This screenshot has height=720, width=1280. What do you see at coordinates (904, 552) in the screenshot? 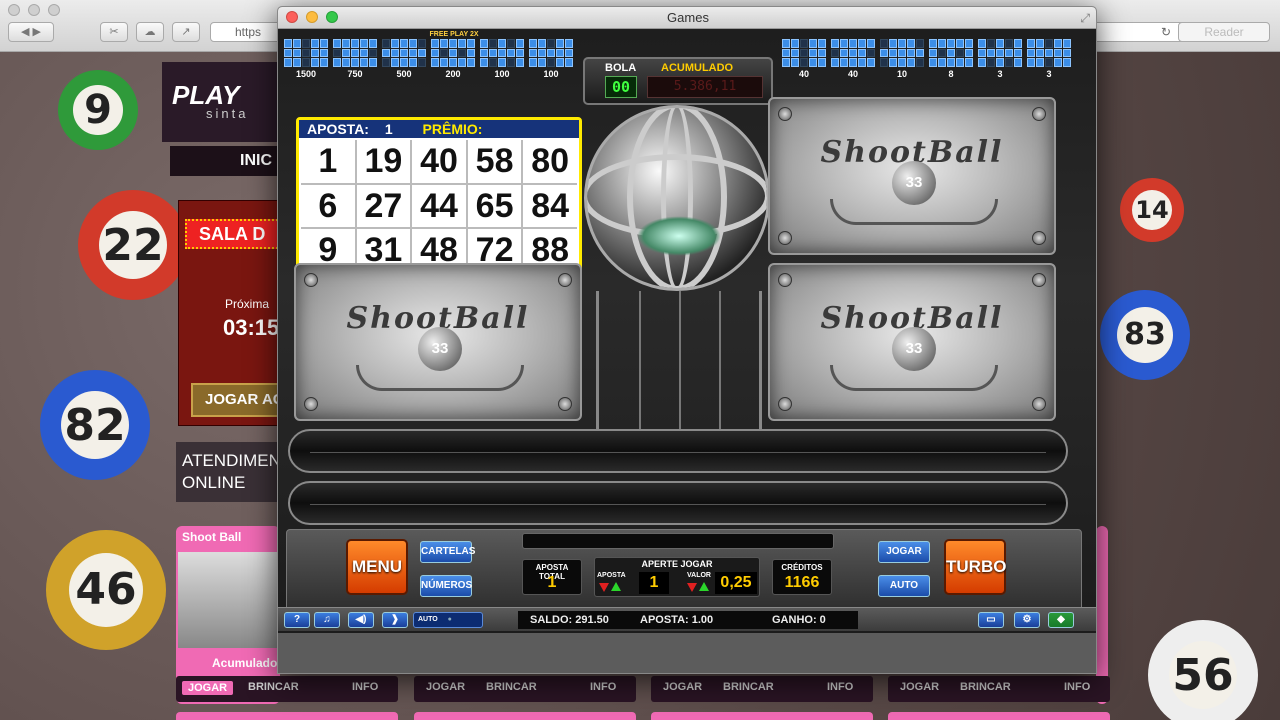
I see `jogar-button: JOGAR` at bounding box center [904, 552].